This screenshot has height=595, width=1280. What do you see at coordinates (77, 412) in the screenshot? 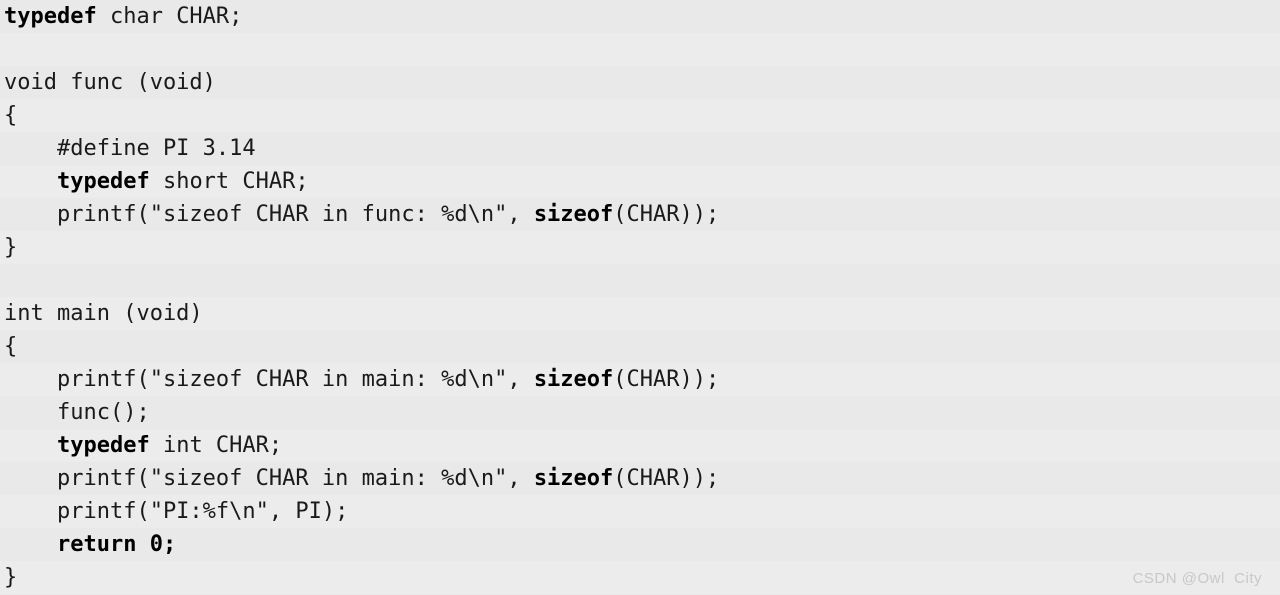
I see `code-text: func();` at bounding box center [77, 412].